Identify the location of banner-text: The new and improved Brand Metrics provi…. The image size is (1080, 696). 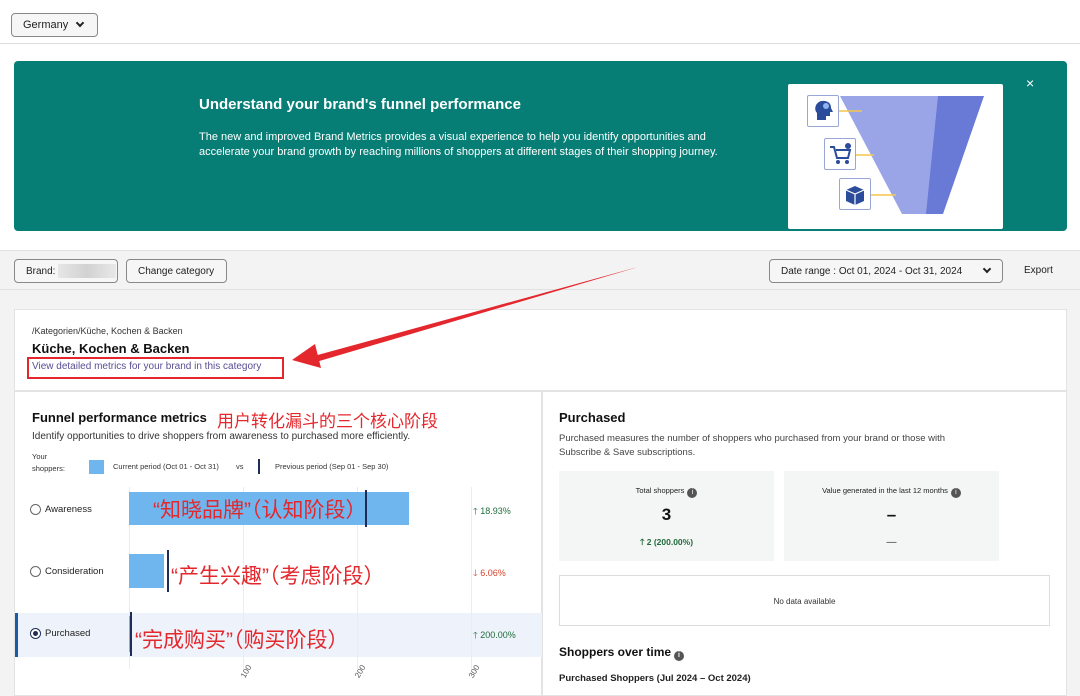
(458, 144).